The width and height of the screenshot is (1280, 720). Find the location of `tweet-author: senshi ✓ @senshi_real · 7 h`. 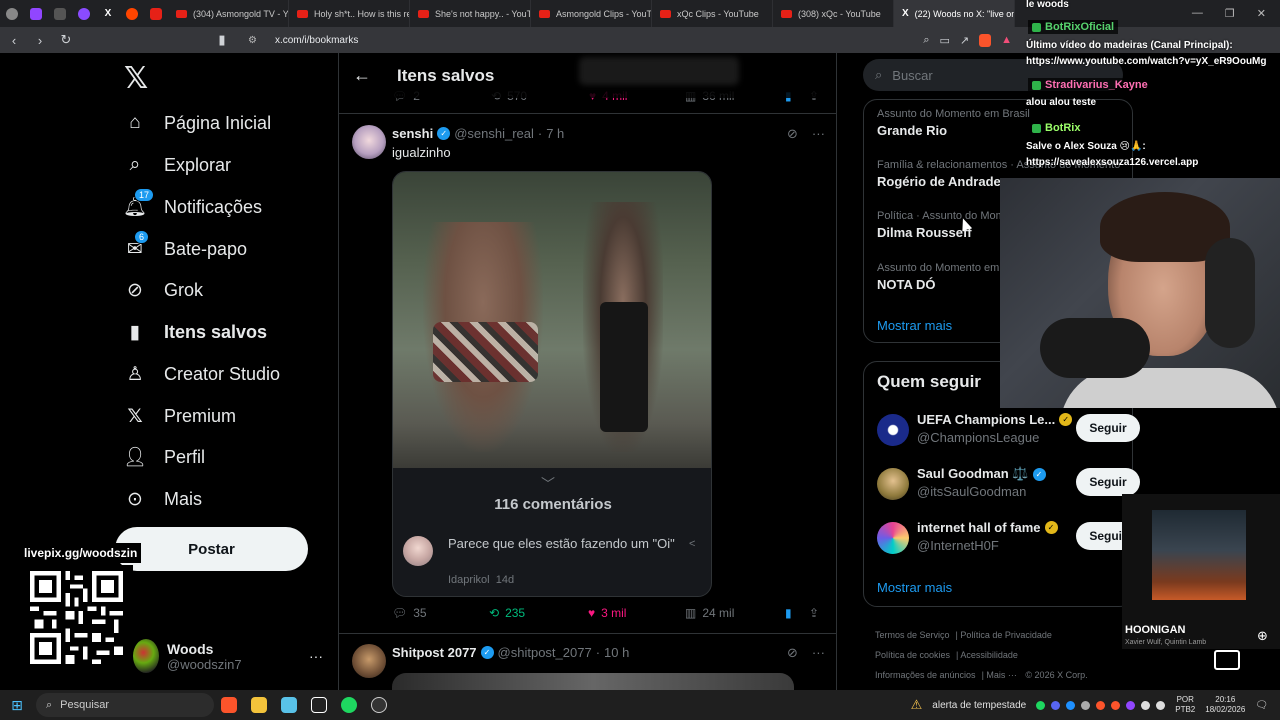

tweet-author: senshi ✓ @senshi_real · 7 h is located at coordinates (478, 133).